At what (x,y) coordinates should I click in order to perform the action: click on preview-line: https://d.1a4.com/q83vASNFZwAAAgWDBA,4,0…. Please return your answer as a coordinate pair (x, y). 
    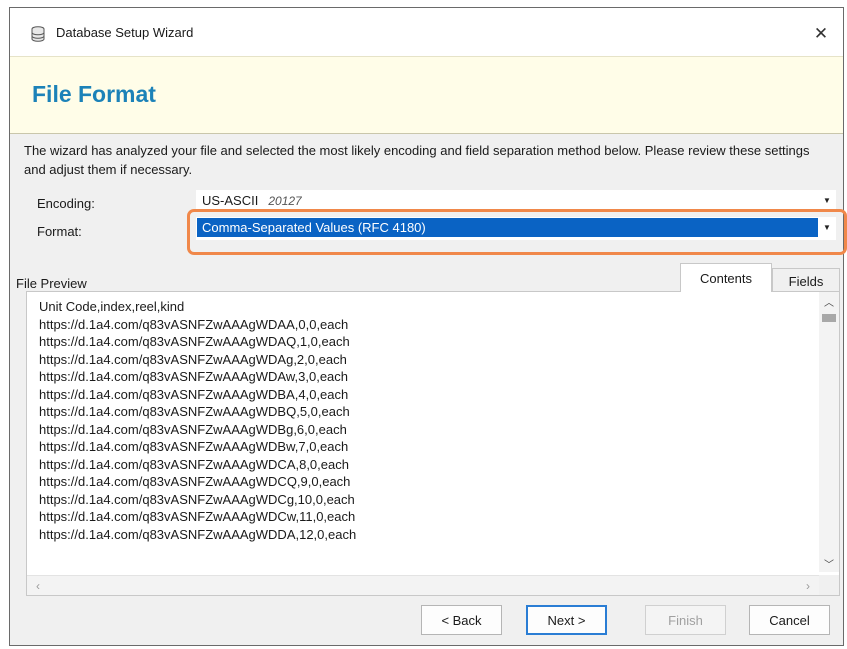
    Looking at the image, I should click on (194, 394).